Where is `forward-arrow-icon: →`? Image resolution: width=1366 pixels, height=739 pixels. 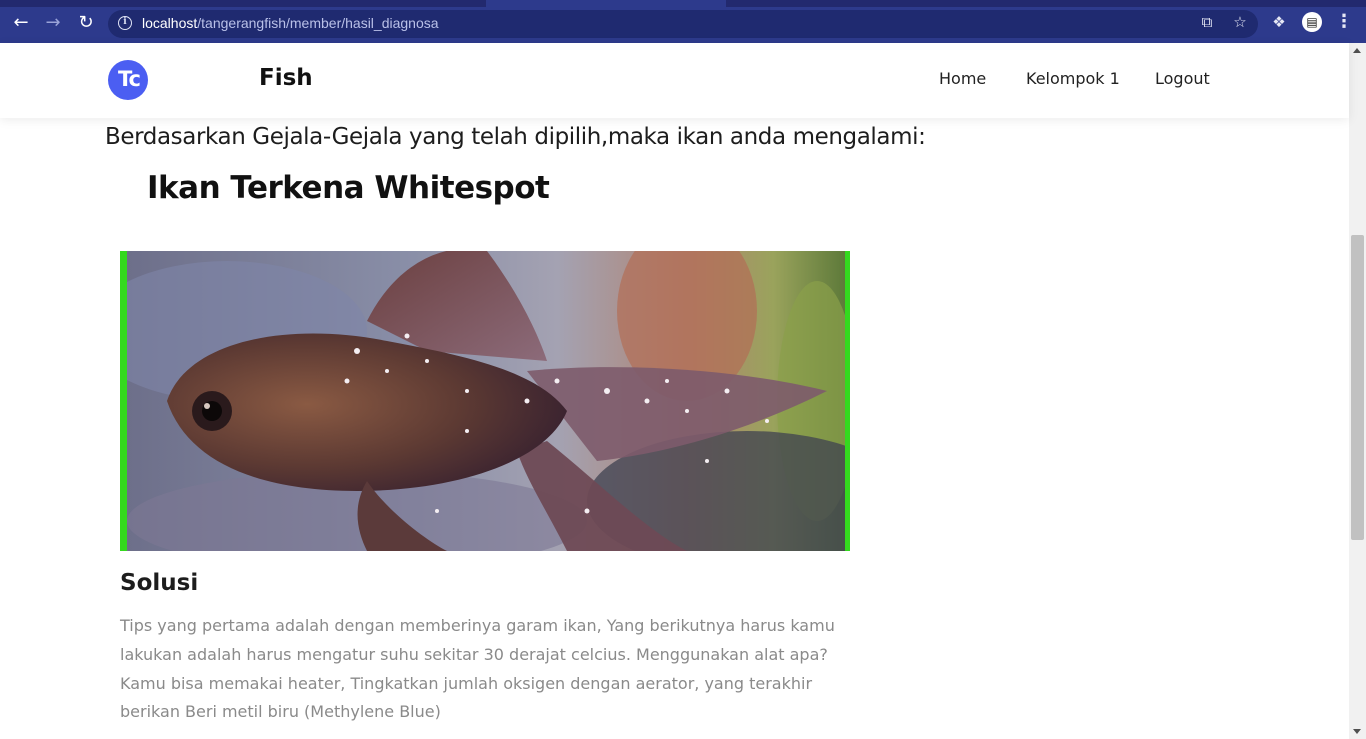
forward-arrow-icon: → is located at coordinates (53, 23).